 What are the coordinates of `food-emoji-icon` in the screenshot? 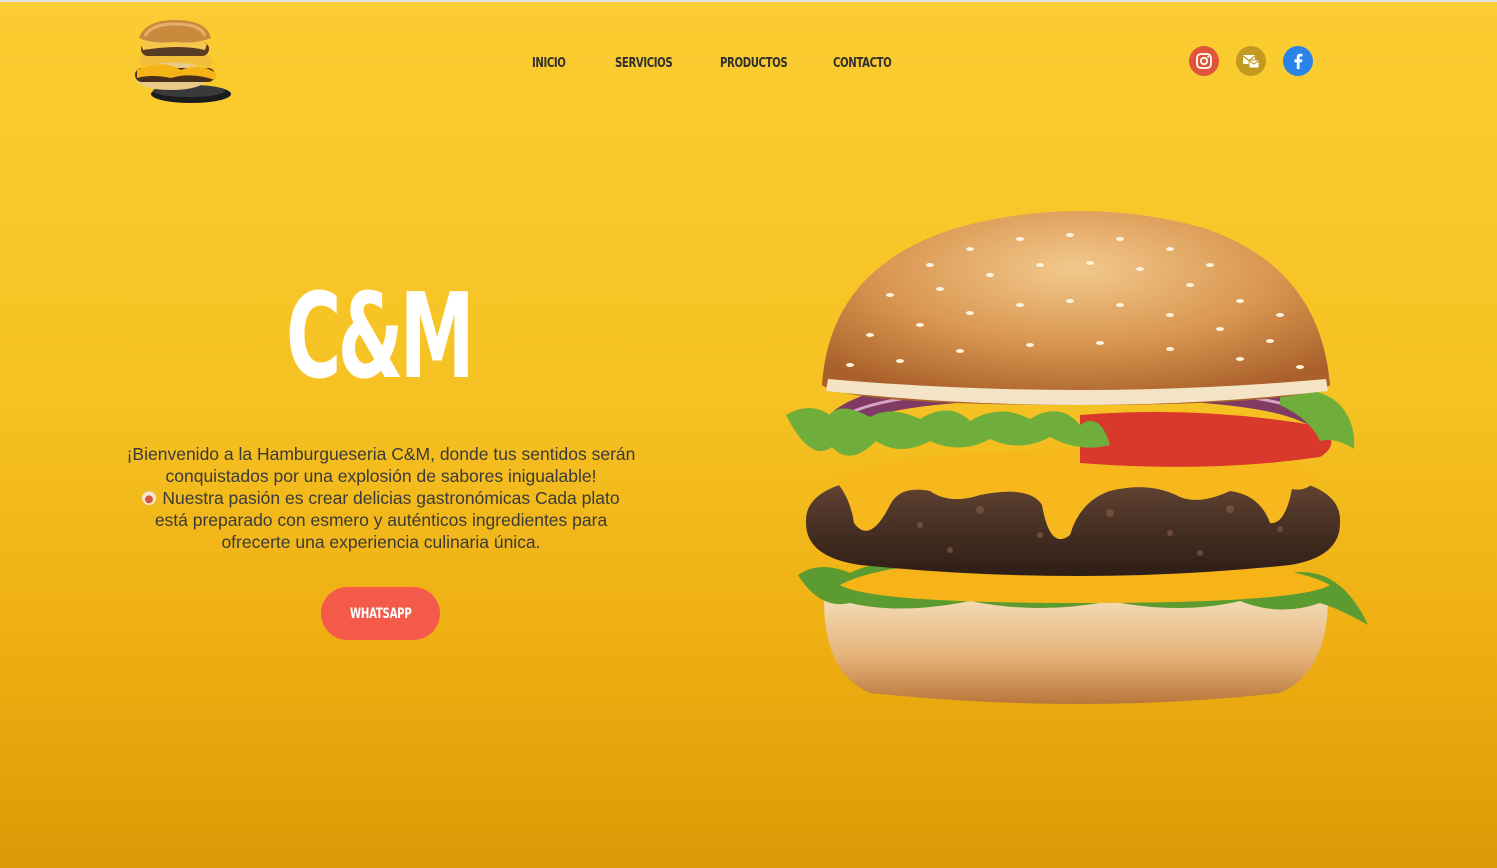 It's located at (149, 498).